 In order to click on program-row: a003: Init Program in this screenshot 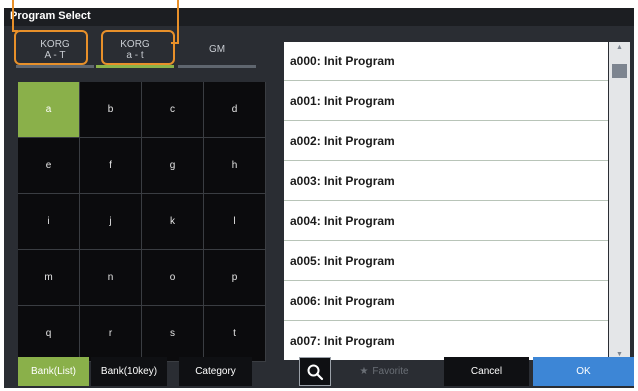, I will do `click(446, 181)`.